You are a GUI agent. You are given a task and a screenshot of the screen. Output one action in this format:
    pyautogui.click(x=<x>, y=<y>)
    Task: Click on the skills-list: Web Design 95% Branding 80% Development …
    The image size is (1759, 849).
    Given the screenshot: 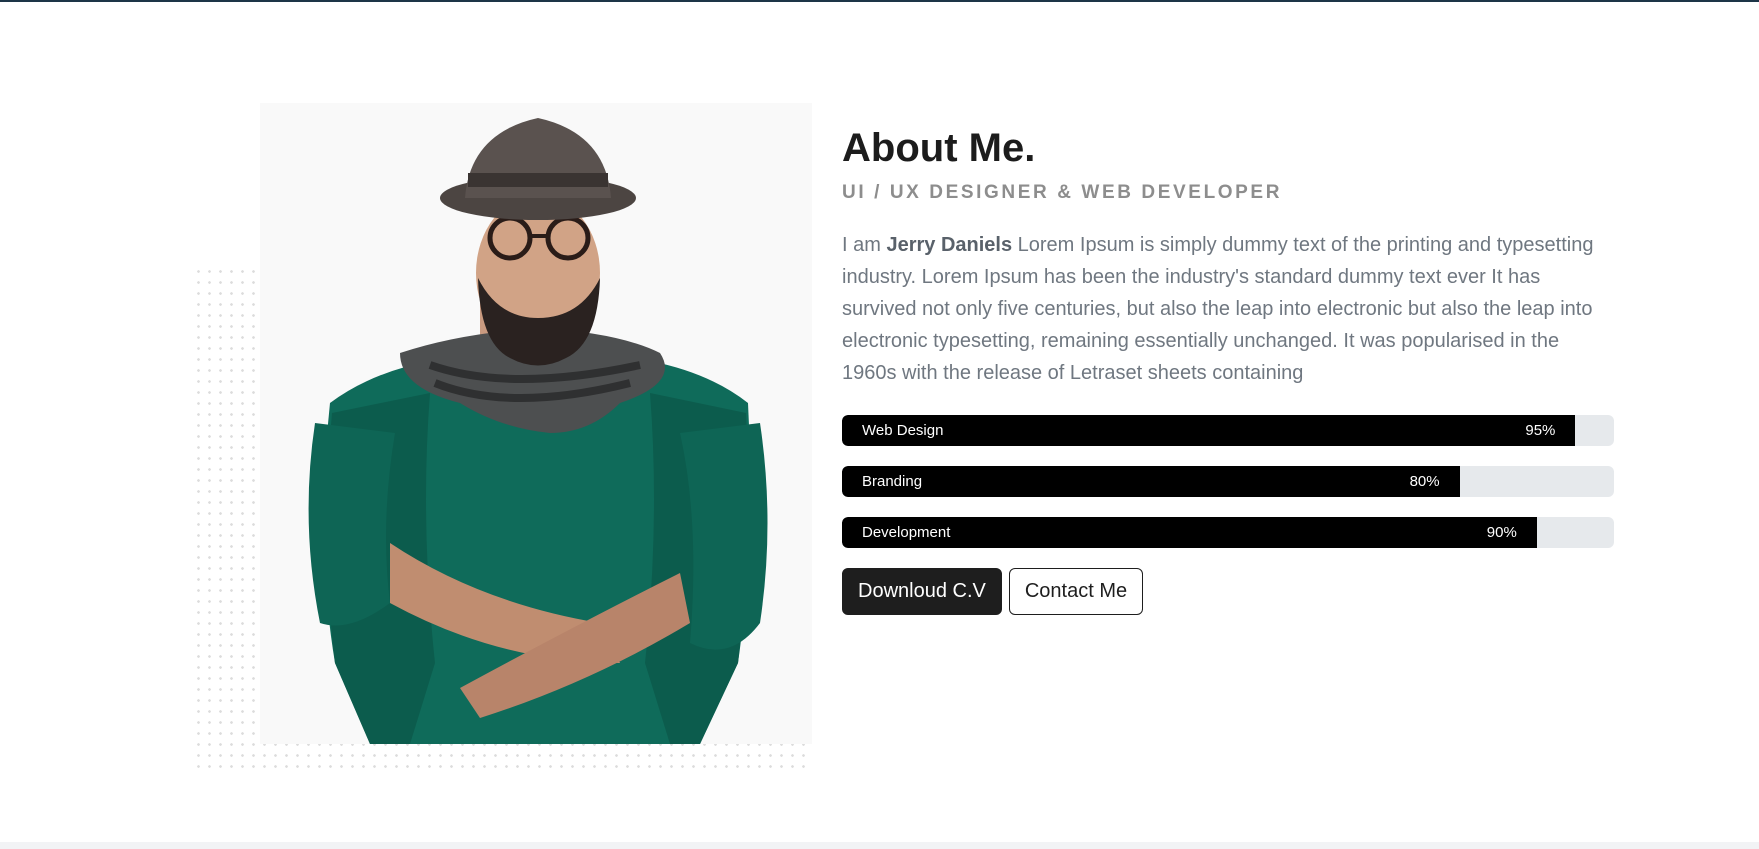 What is the action you would take?
    pyautogui.click(x=1228, y=481)
    